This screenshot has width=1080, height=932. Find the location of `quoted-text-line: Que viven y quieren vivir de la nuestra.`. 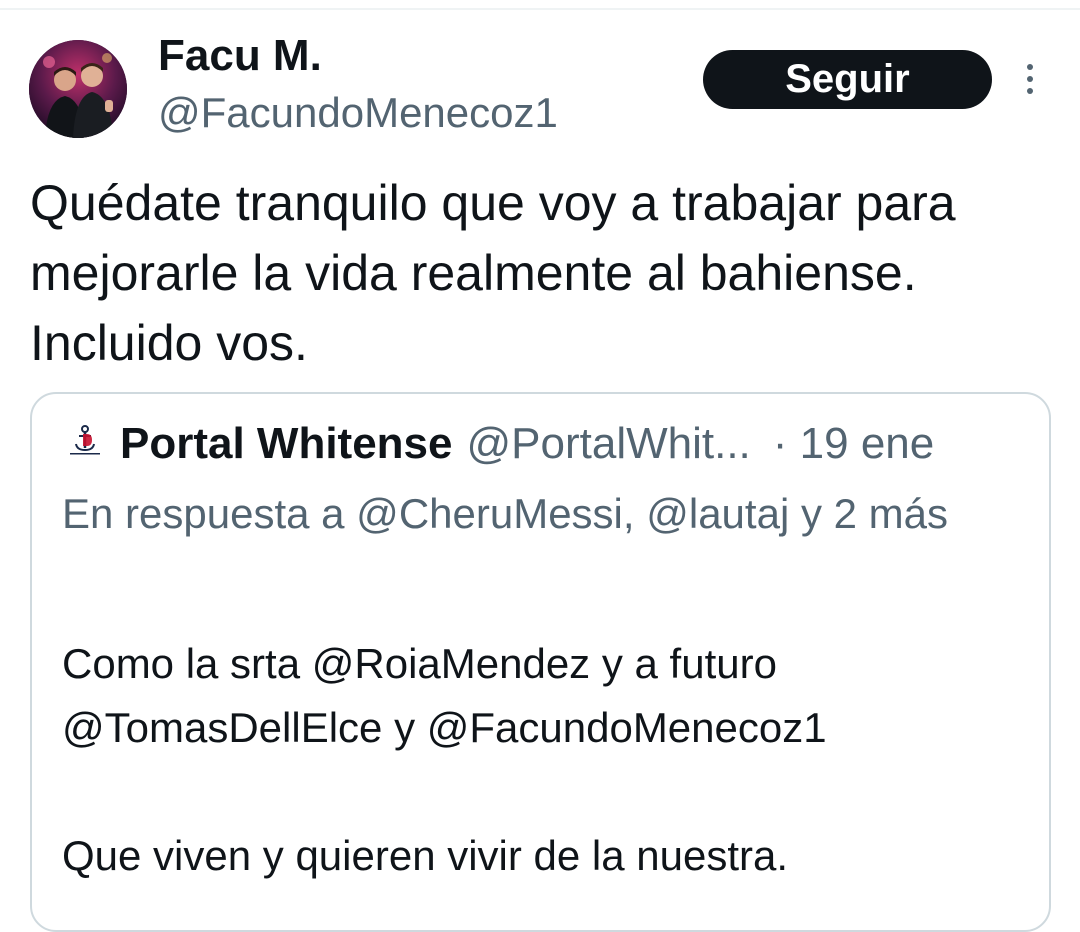

quoted-text-line: Que viven y quieren vivir de la nuestra. is located at coordinates (425, 855).